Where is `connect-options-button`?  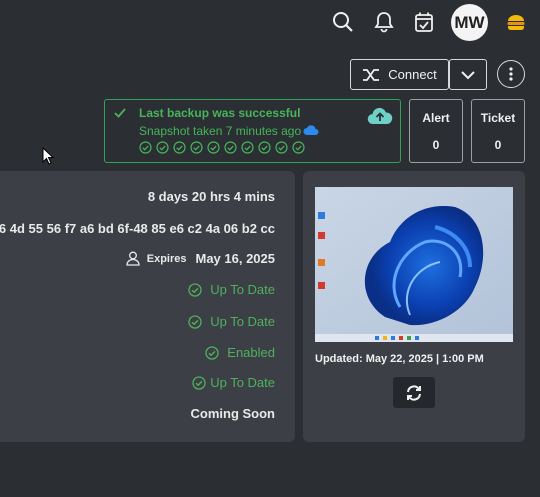 connect-options-button is located at coordinates (468, 74).